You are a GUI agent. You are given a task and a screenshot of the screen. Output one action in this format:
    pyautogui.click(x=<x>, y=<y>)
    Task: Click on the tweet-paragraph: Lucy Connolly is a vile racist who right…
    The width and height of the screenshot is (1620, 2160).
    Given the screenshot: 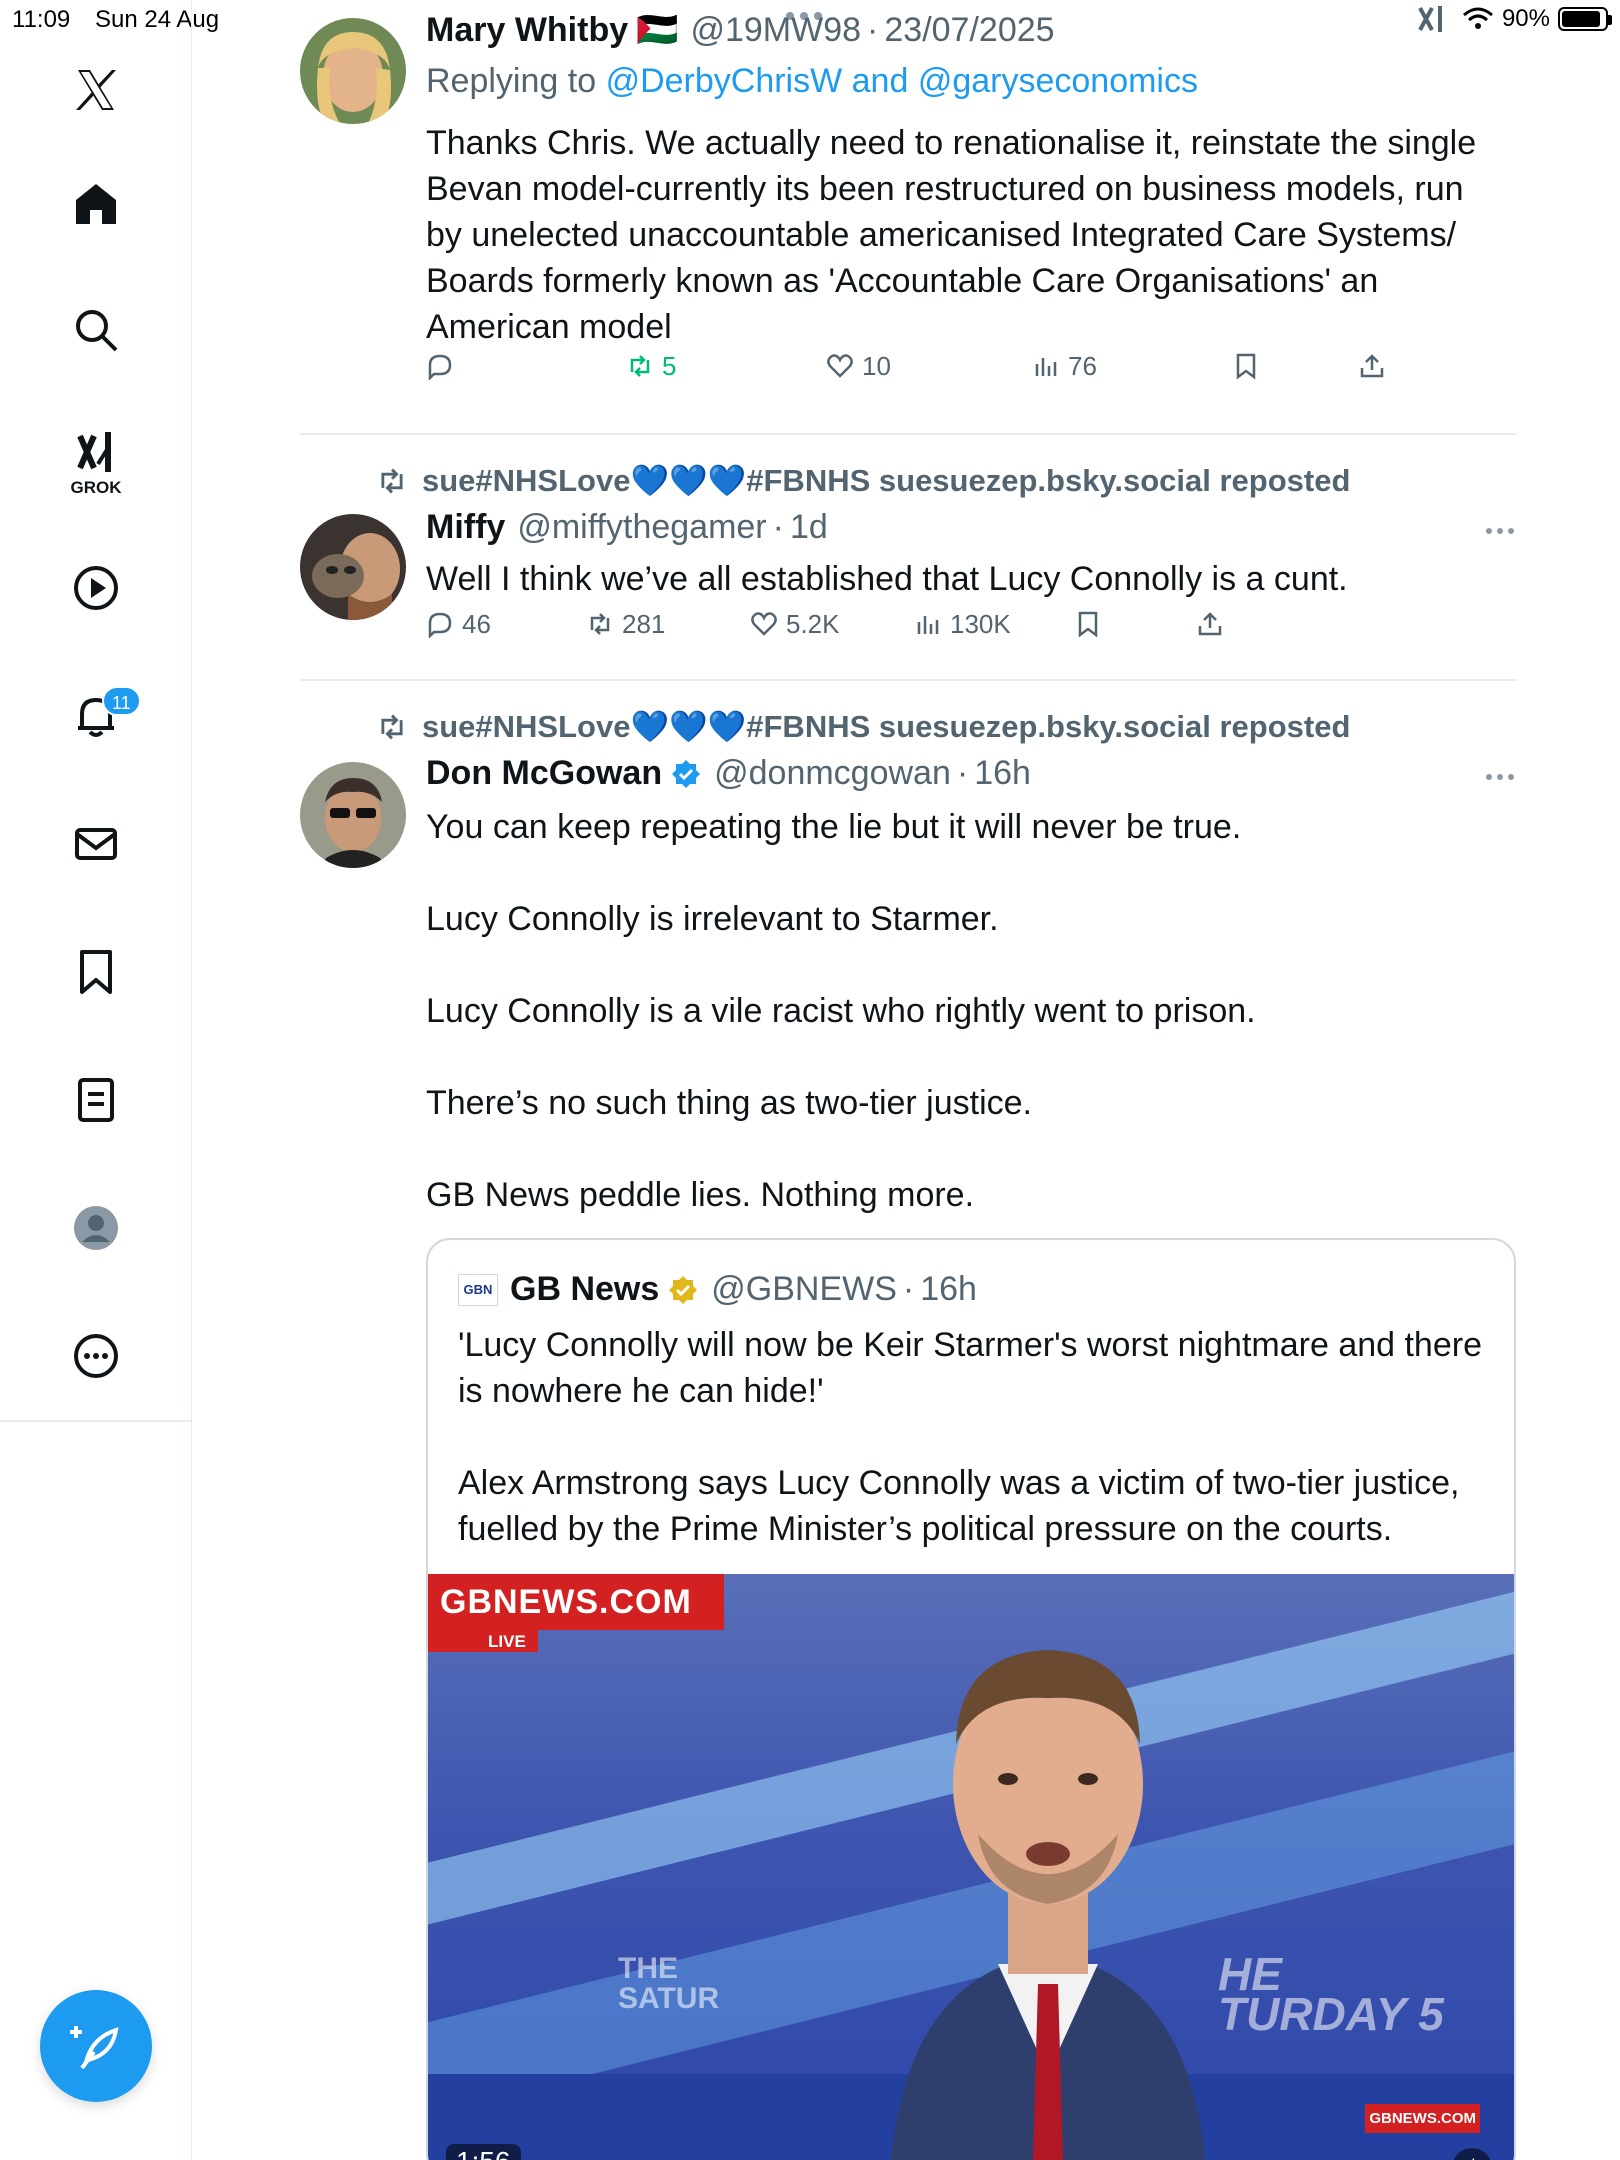 What is the action you would take?
    pyautogui.click(x=841, y=1011)
    